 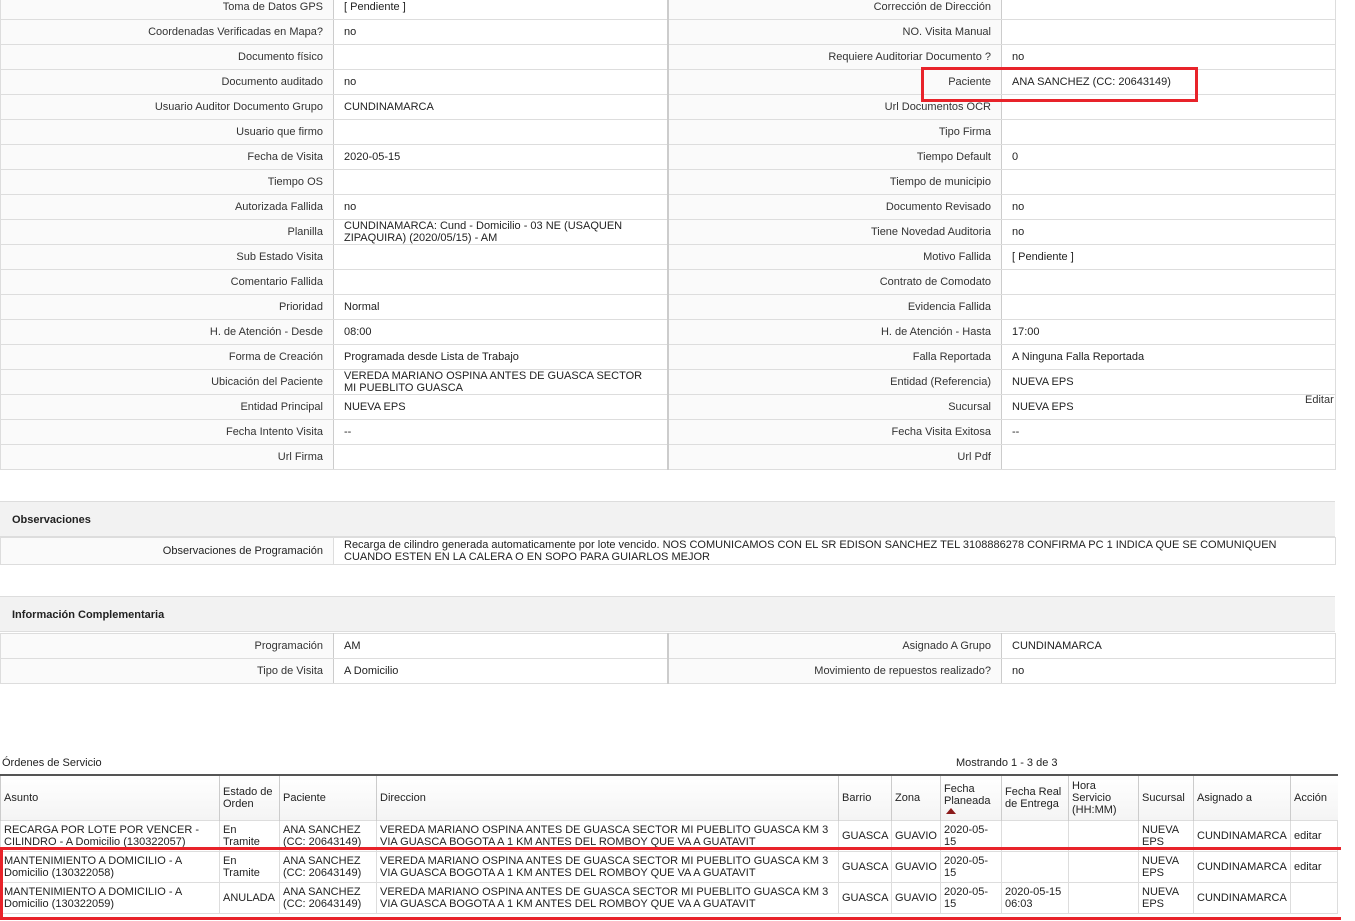 What do you see at coordinates (403, 798) in the screenshot?
I see `column-header-label: Direccion` at bounding box center [403, 798].